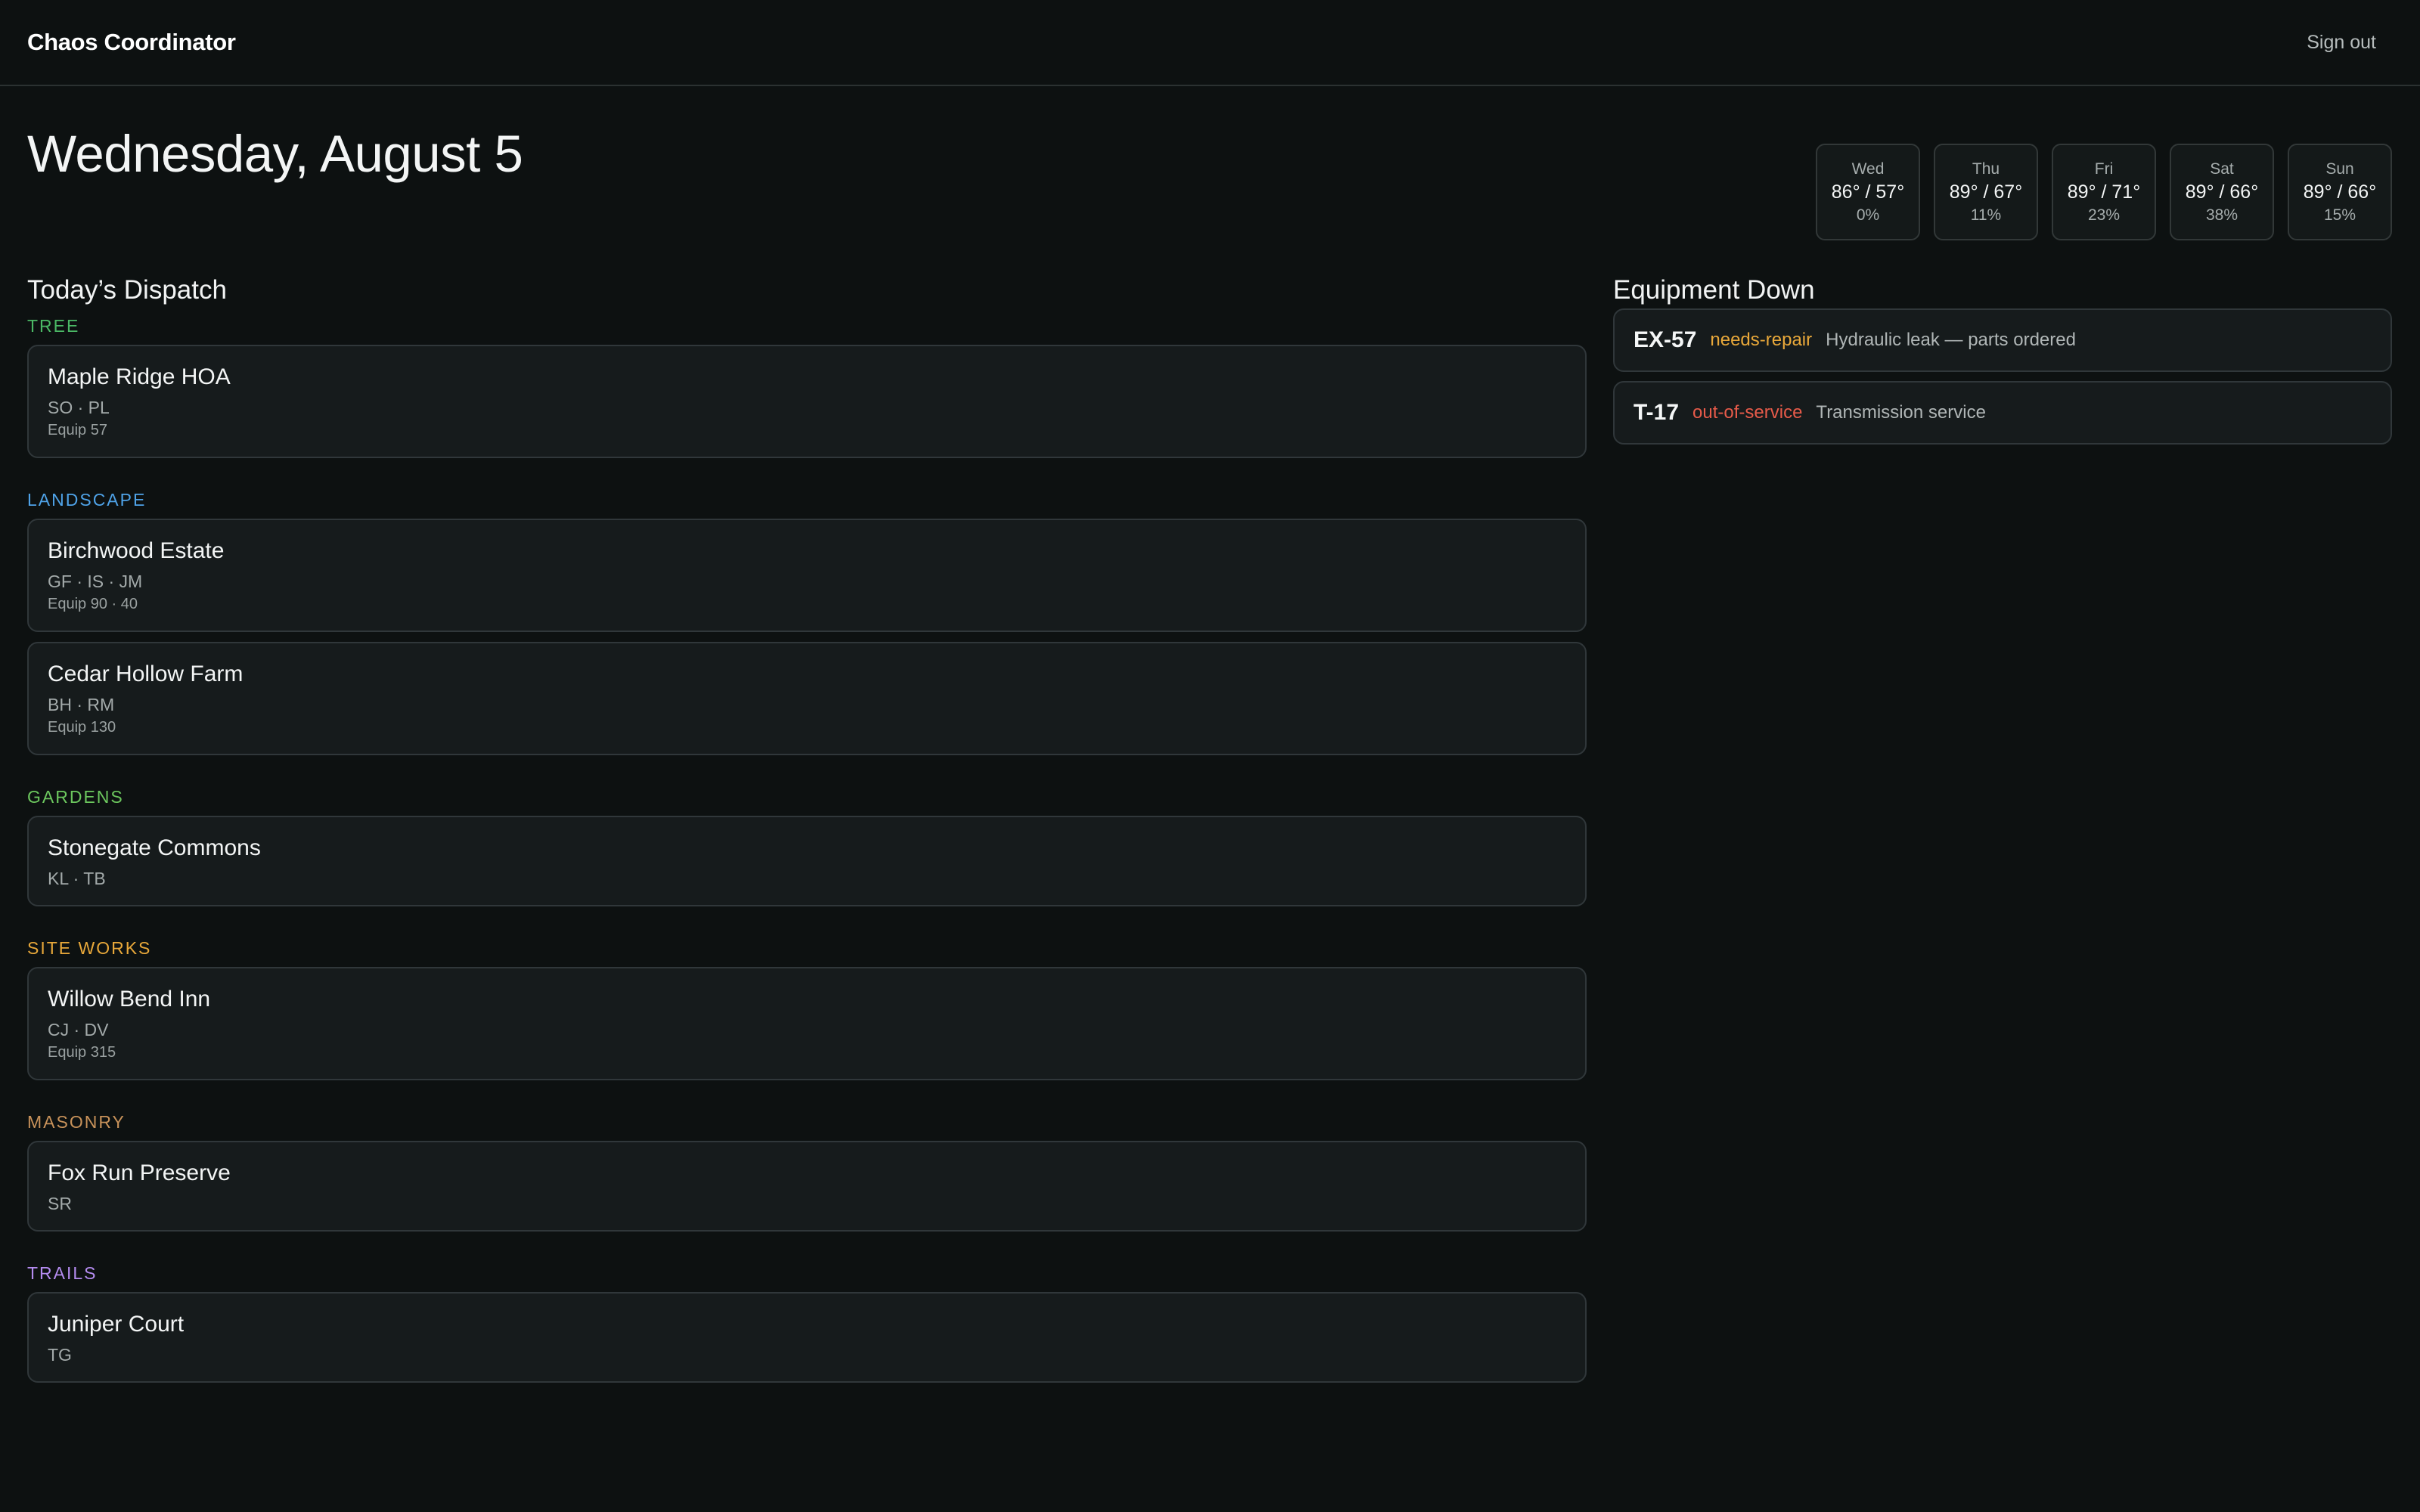 Image resolution: width=2420 pixels, height=1512 pixels. What do you see at coordinates (93, 604) in the screenshot?
I see `job-equipment: Equip 90 · 40` at bounding box center [93, 604].